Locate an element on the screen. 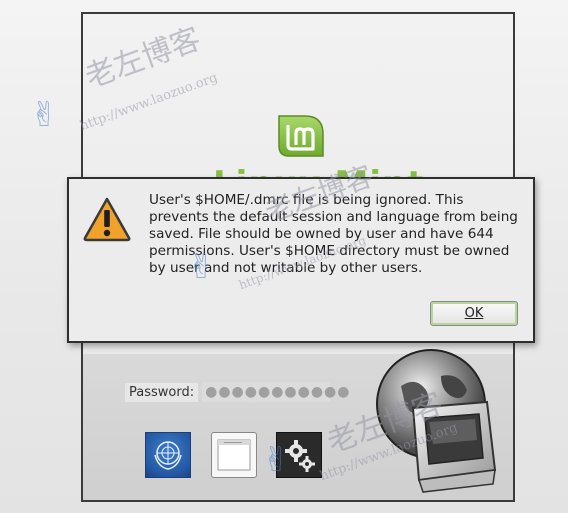 This screenshot has height=513, width=568. language-button is located at coordinates (168, 455).